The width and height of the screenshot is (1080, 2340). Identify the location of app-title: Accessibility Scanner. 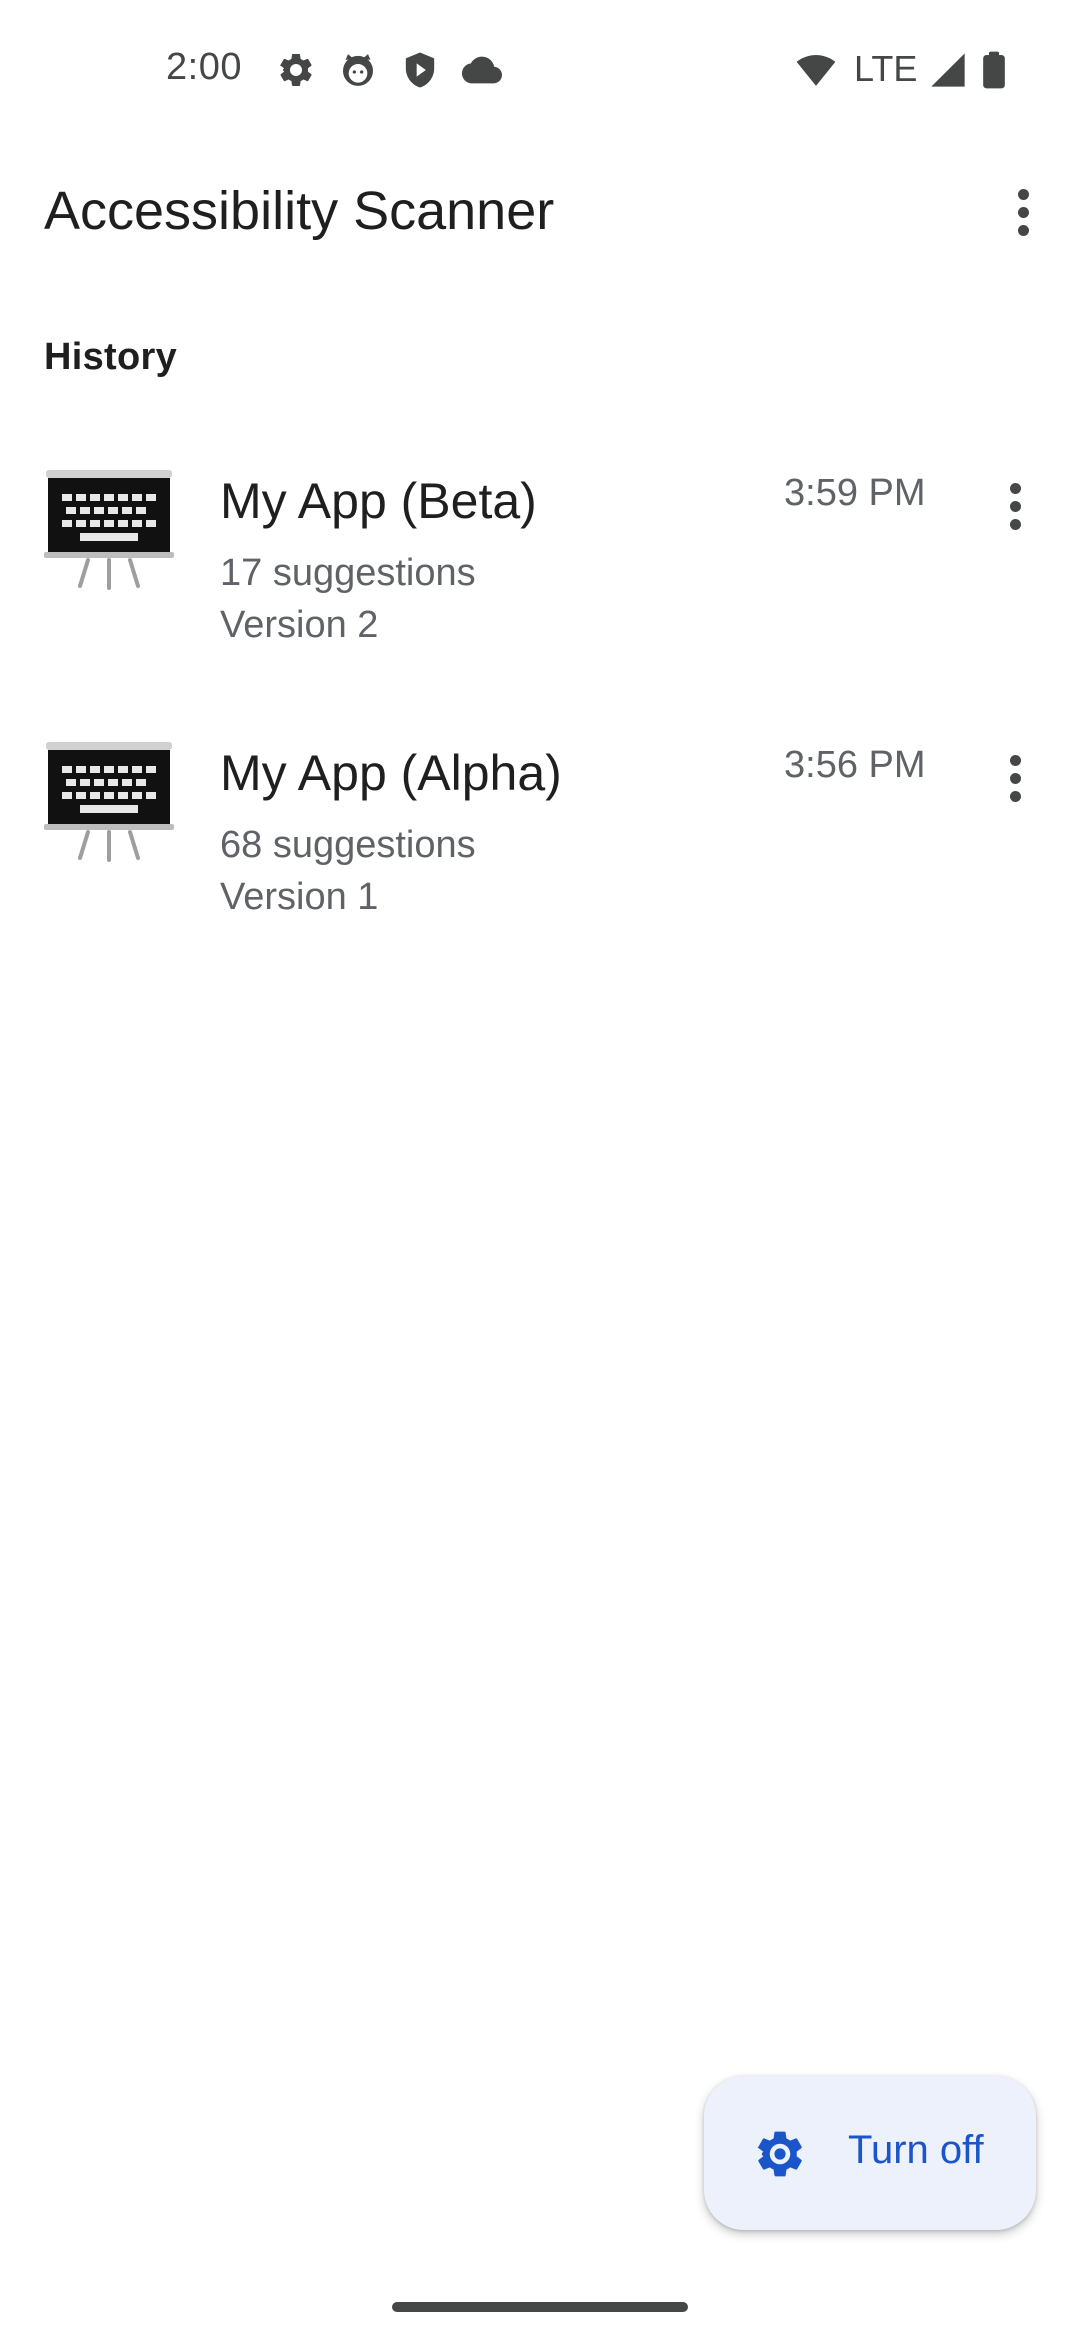
(299, 211).